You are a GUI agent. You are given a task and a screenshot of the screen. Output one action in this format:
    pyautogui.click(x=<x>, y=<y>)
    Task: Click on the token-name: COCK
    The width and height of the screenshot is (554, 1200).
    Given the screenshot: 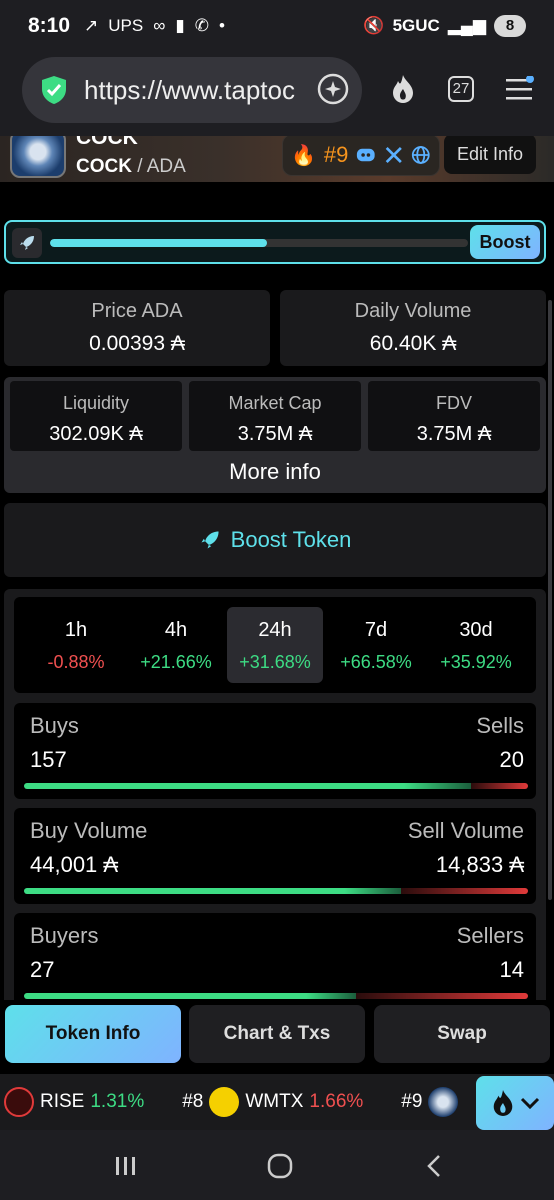 What is the action you would take?
    pyautogui.click(x=107, y=142)
    